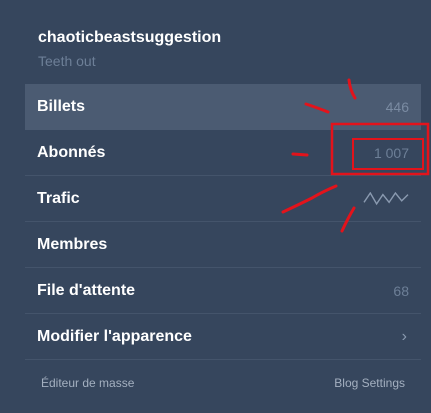 This screenshot has width=431, height=413. What do you see at coordinates (72, 244) in the screenshot?
I see `menu-item-label: Membres` at bounding box center [72, 244].